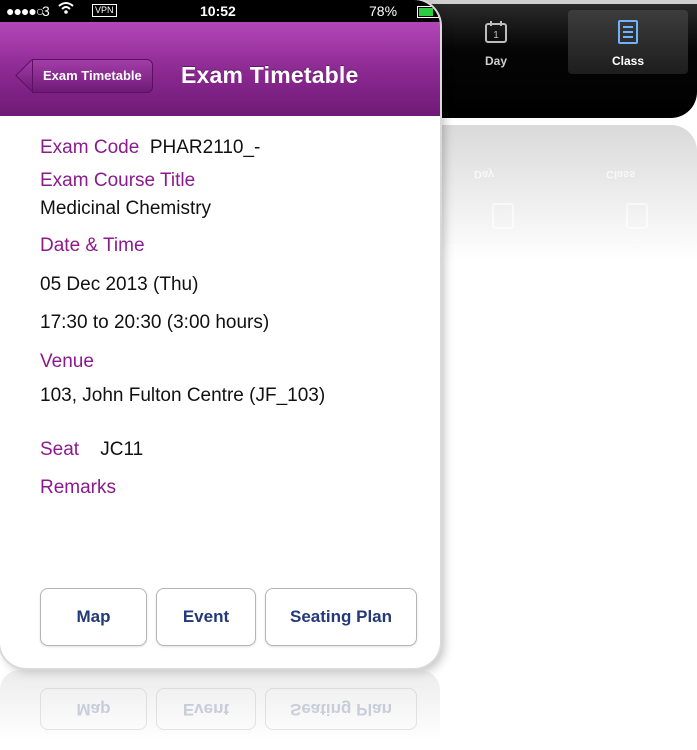  What do you see at coordinates (78, 487) in the screenshot?
I see `remarks-label: Remarks` at bounding box center [78, 487].